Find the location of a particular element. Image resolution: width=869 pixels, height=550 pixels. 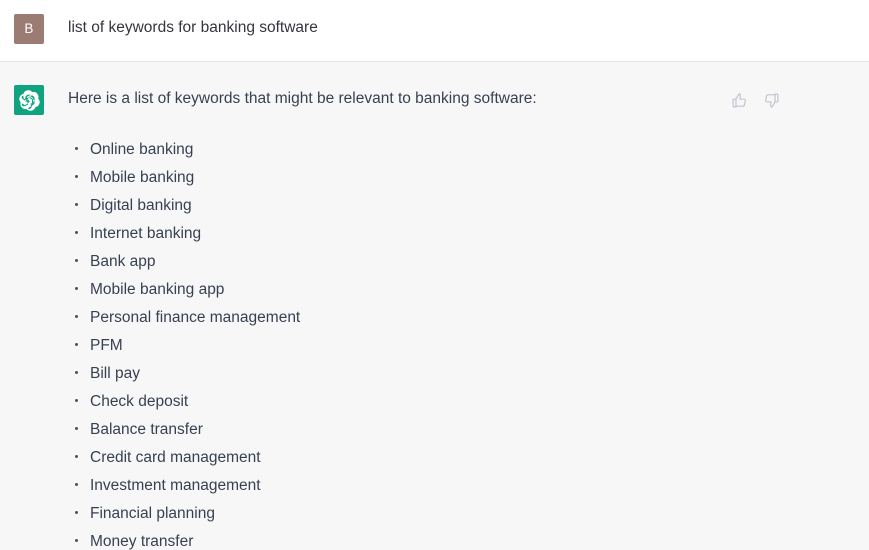

user-message-body: list of keywords for banking software is located at coordinates (456, 26).